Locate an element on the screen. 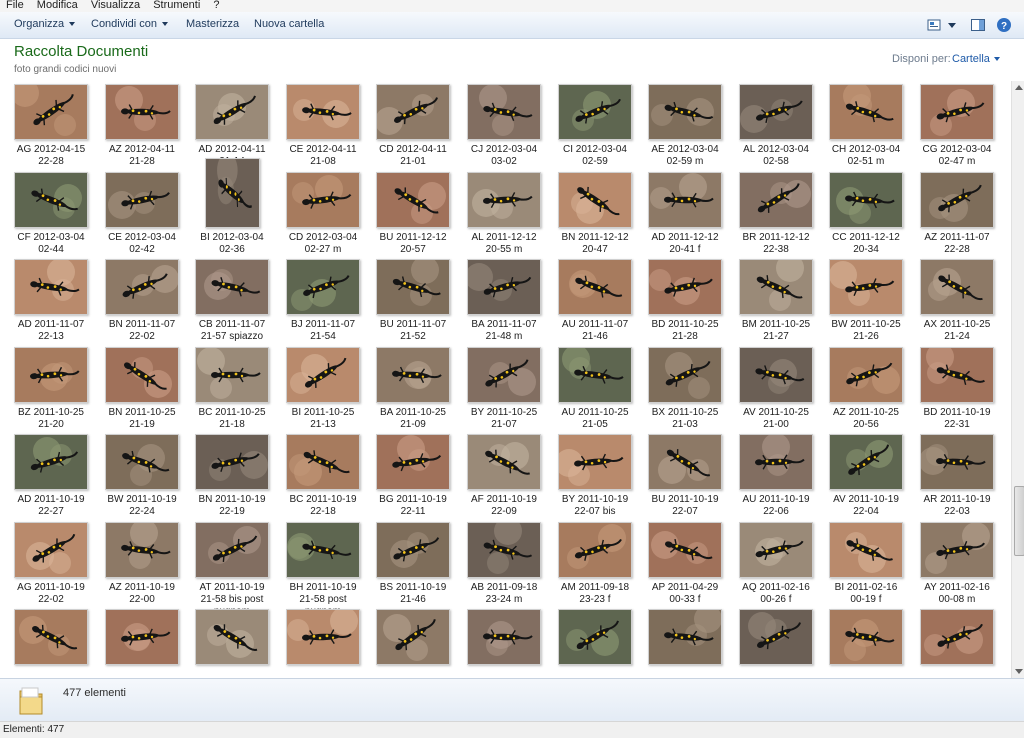 This screenshot has height=738, width=1024. arrange-by-dropdown: Cartella is located at coordinates (976, 59).